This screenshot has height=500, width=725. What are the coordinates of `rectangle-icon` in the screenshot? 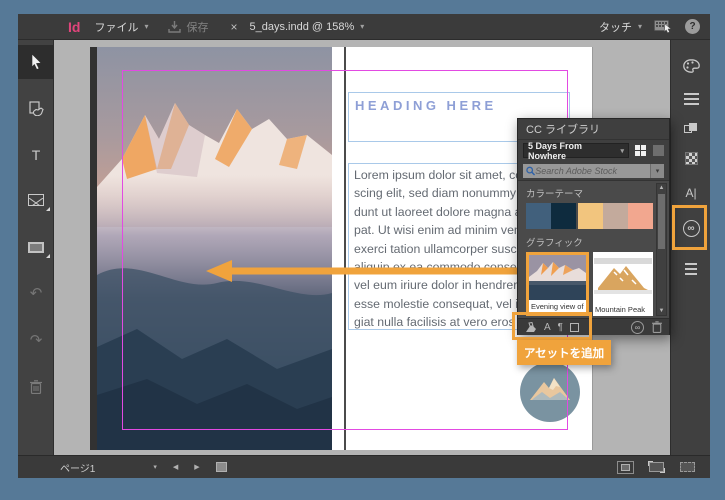 It's located at (36, 247).